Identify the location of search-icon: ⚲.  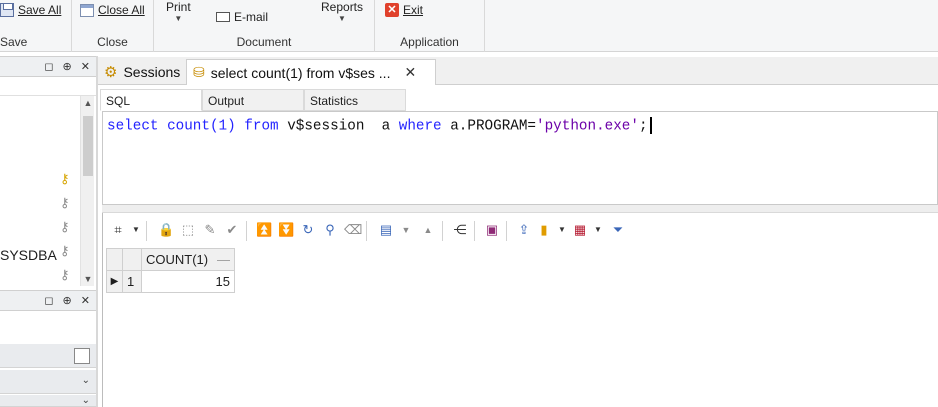
(330, 230).